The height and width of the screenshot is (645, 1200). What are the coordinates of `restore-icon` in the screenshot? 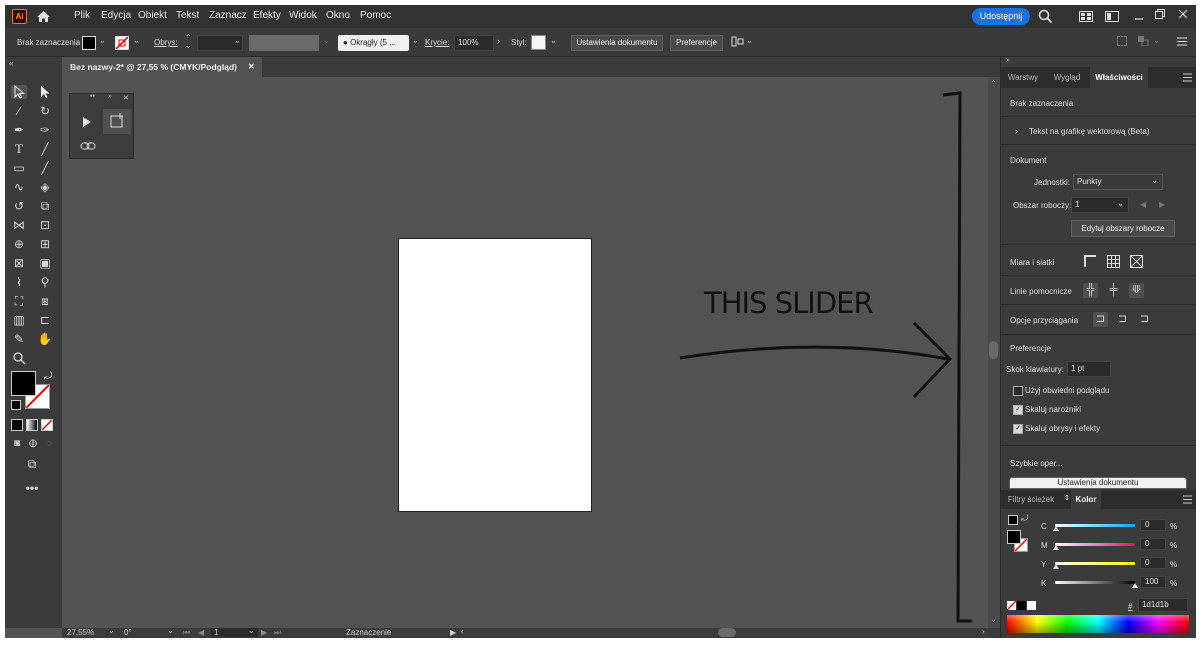 It's located at (1160, 14).